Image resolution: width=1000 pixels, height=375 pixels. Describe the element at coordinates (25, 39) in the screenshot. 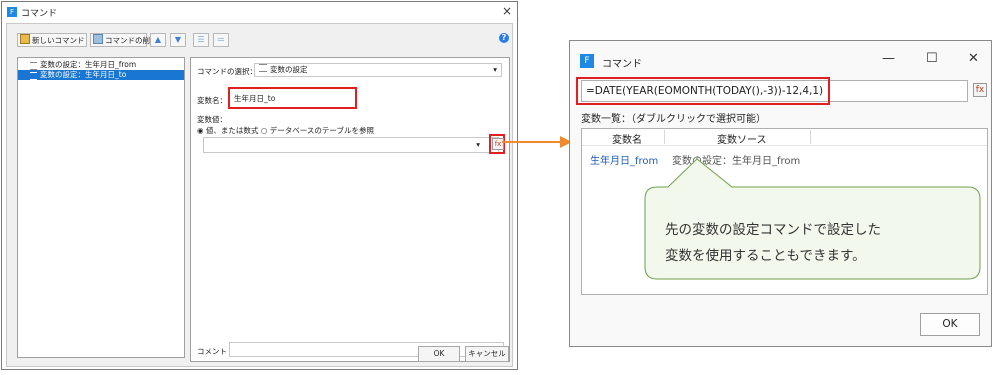

I see `new-command-icon` at that location.